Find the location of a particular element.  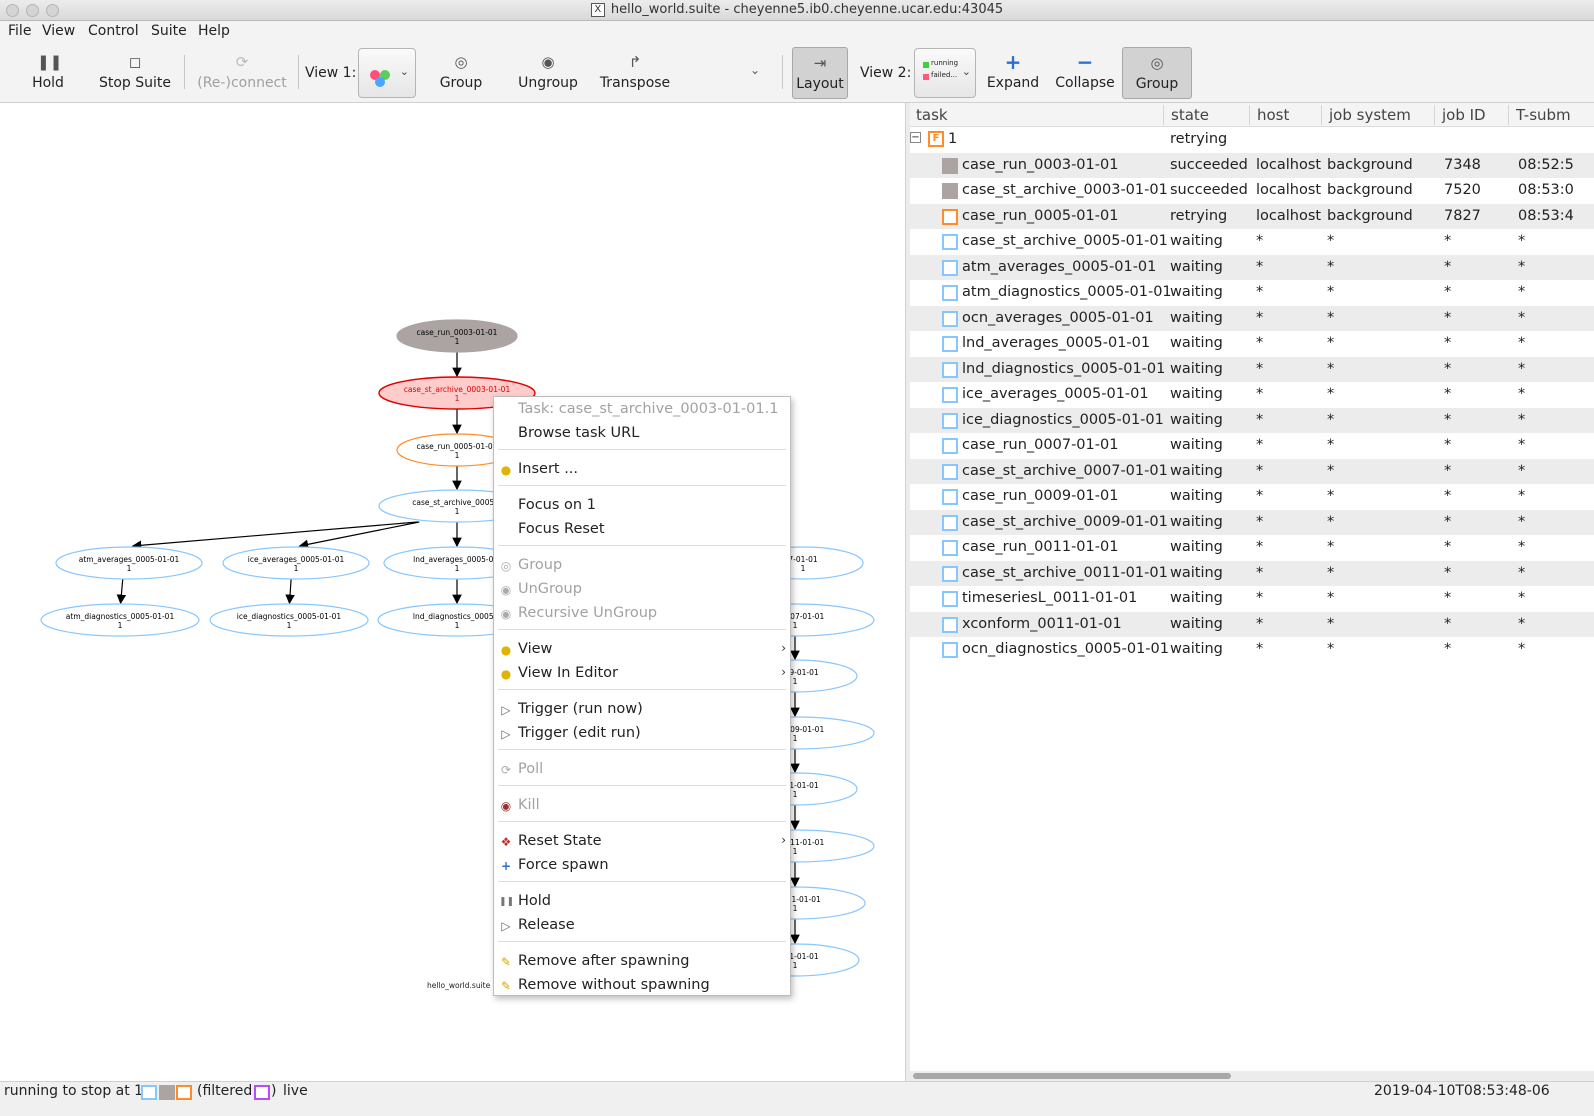

ungroup-button: ◉ Ungroup is located at coordinates (548, 73).